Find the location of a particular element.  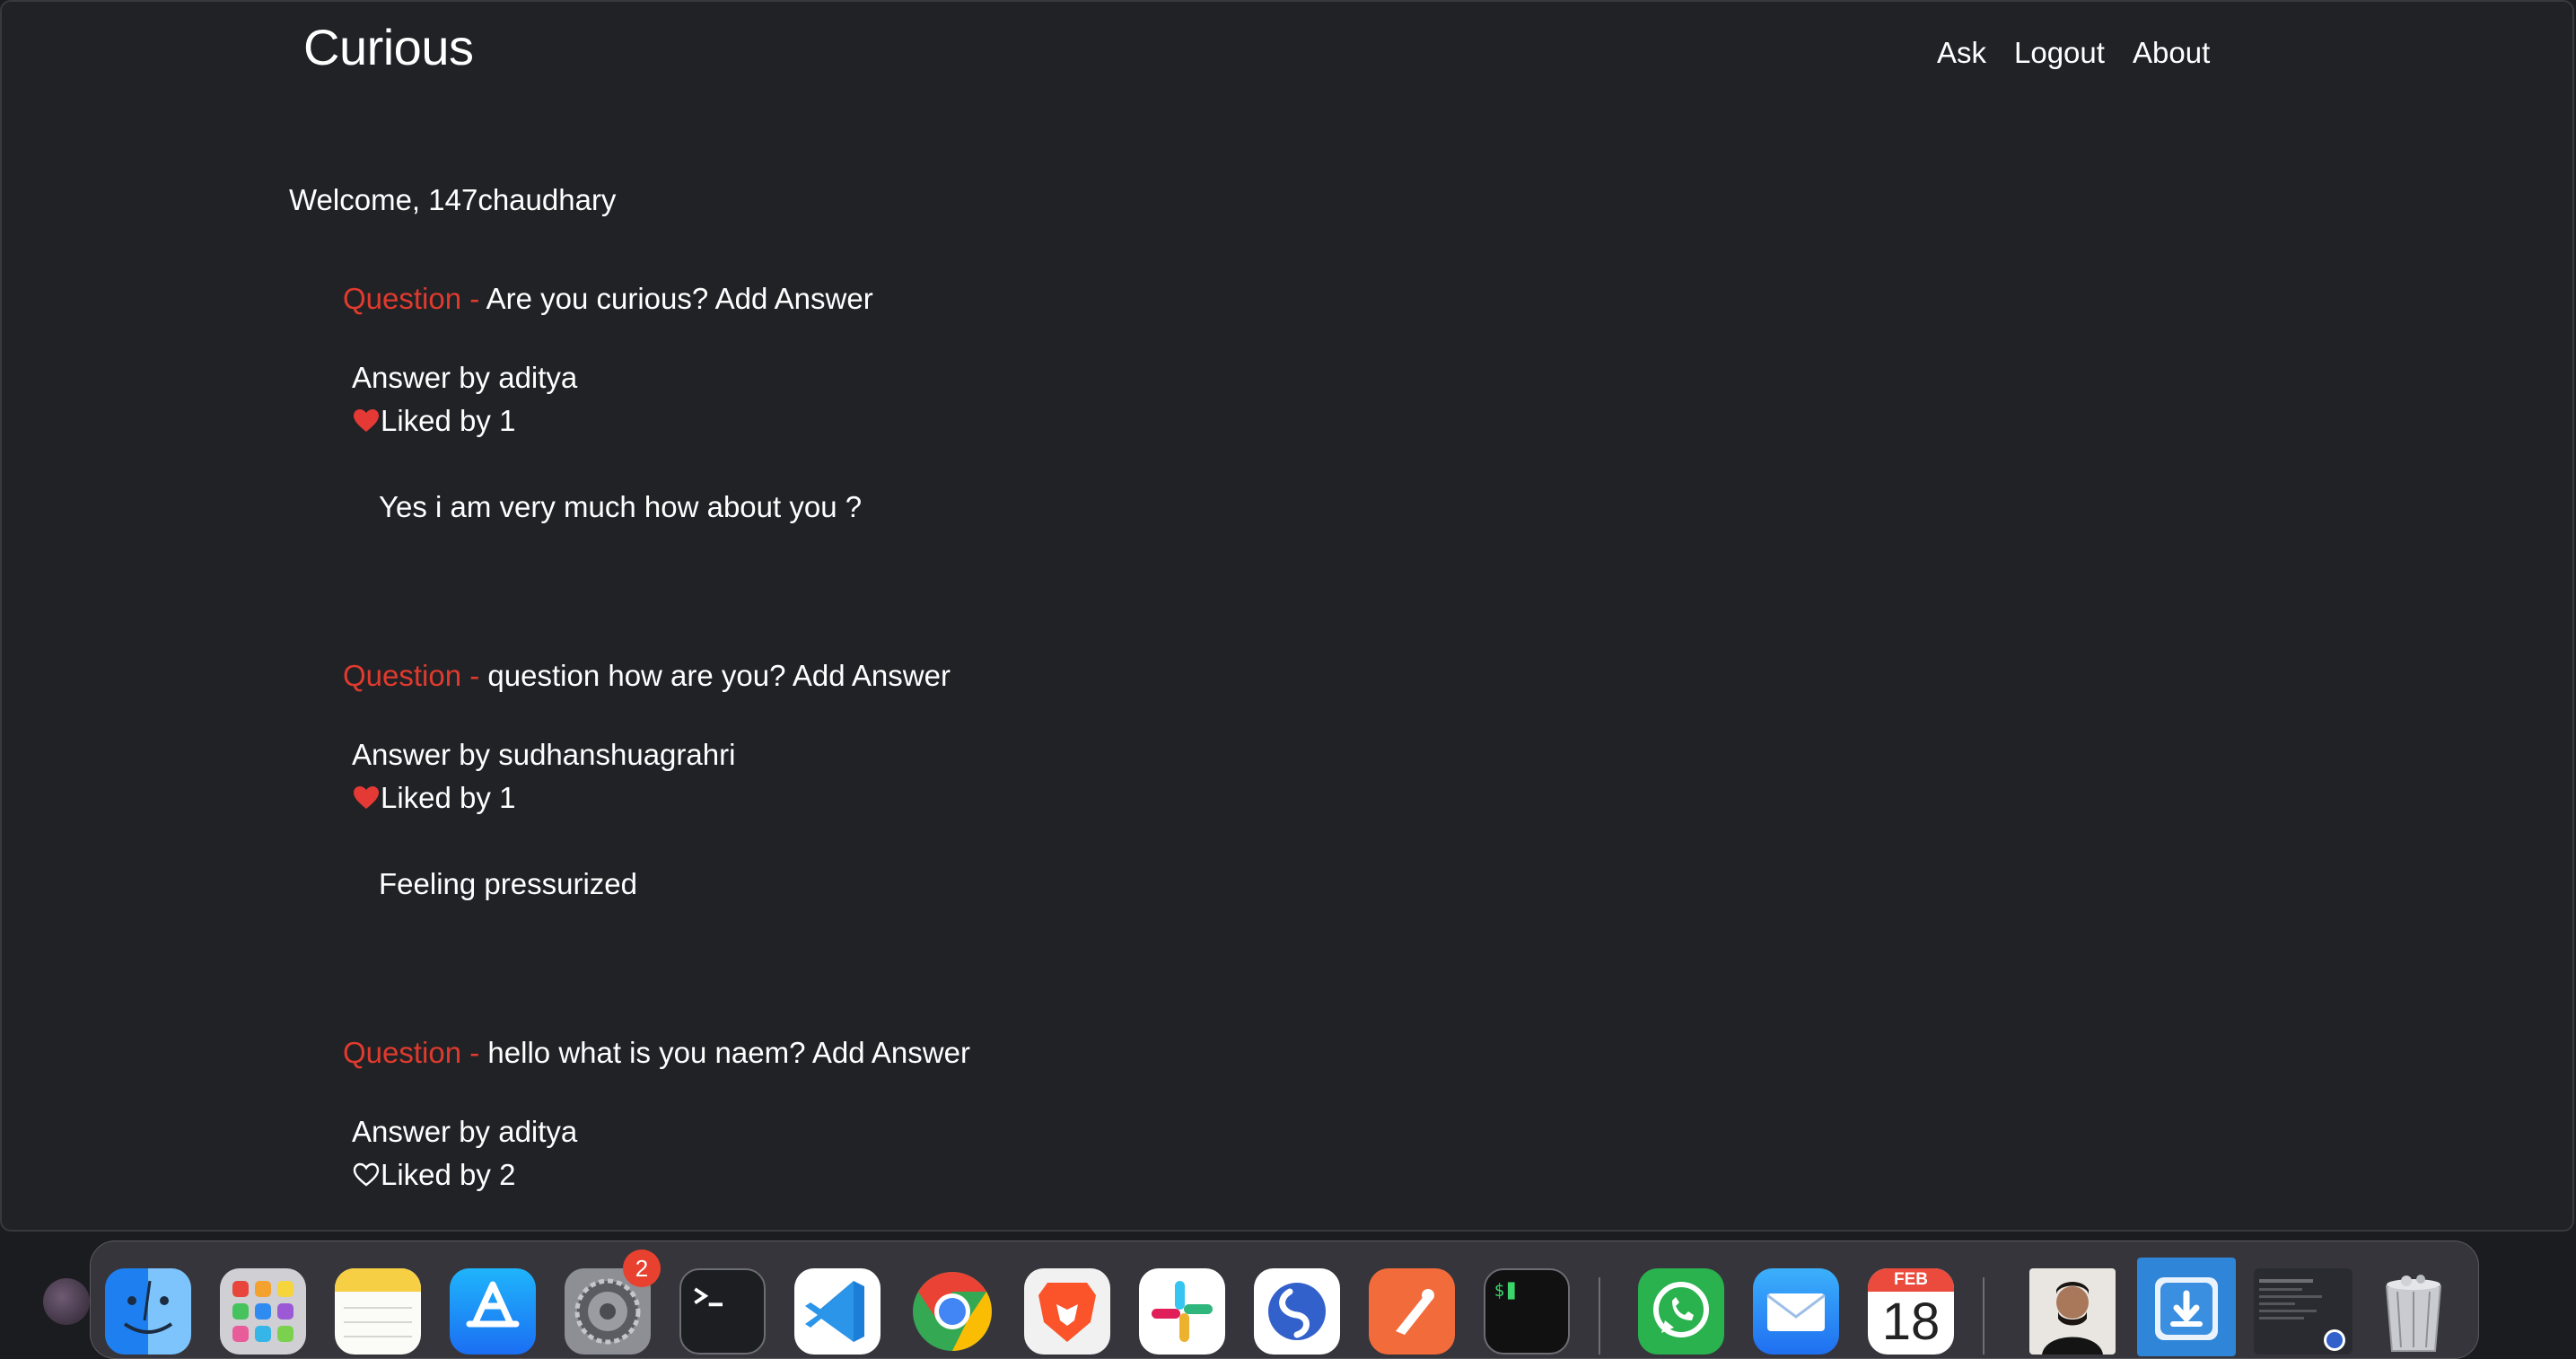

likes-count: Liked by 2 is located at coordinates (448, 1174).